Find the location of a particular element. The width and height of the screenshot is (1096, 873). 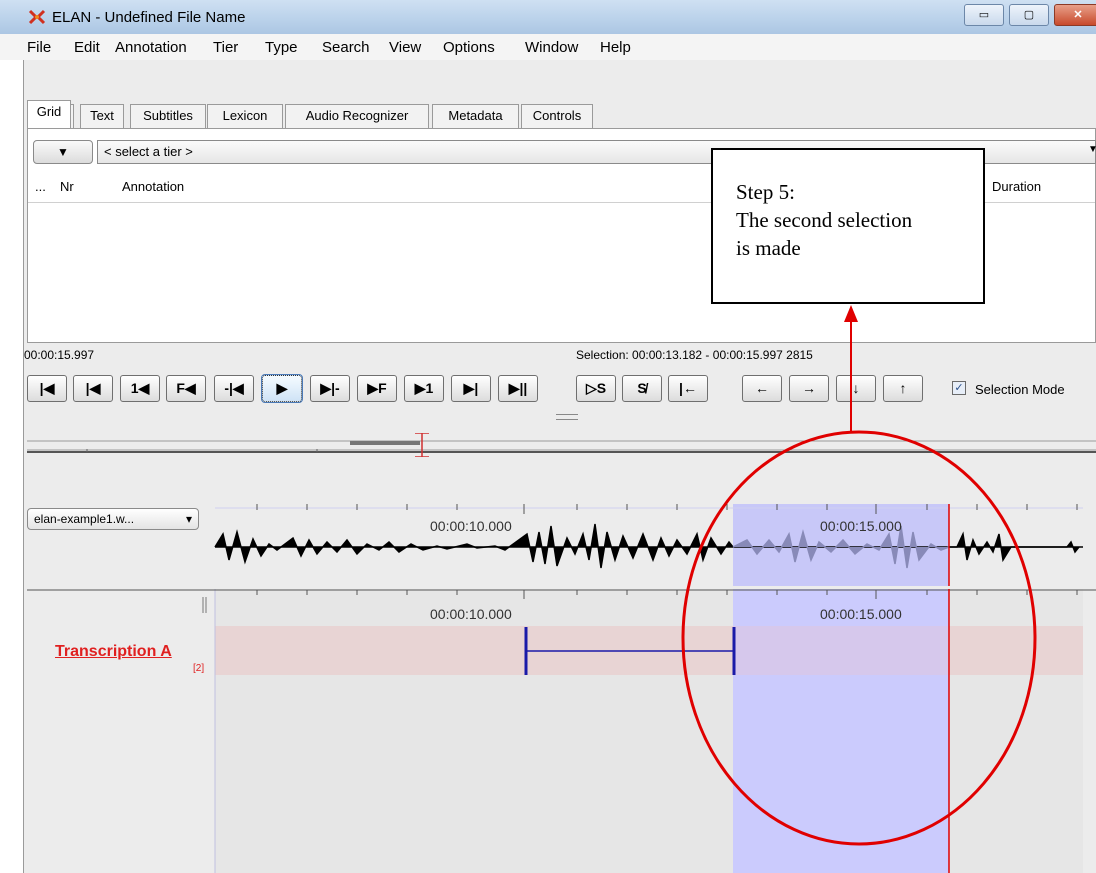

previous-frame-step-button: F◀ is located at coordinates (186, 388).